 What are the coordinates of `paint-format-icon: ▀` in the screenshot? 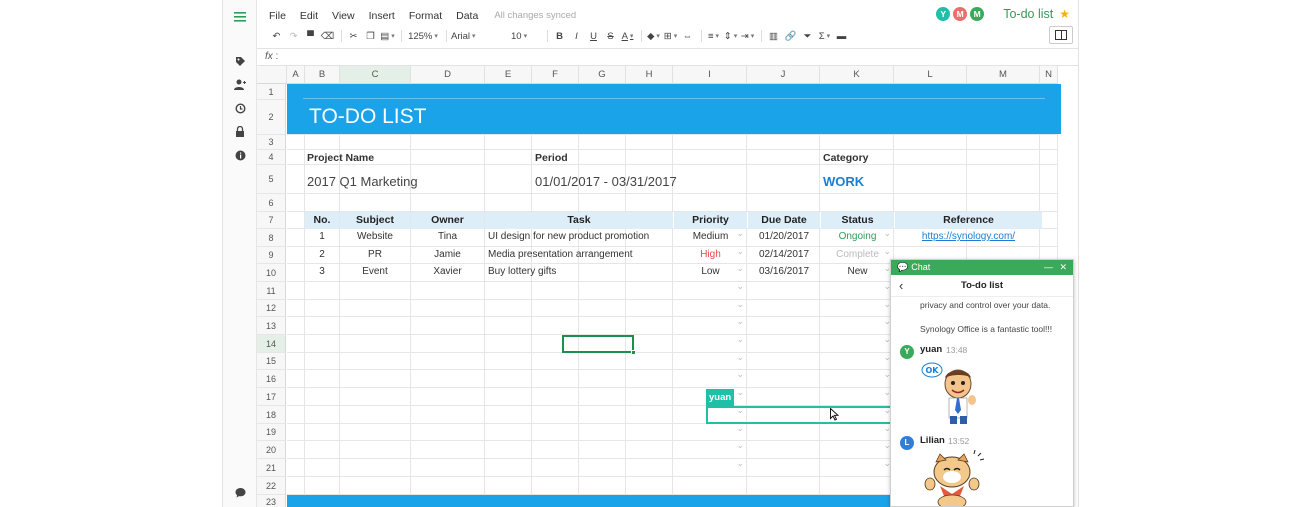 It's located at (310, 36).